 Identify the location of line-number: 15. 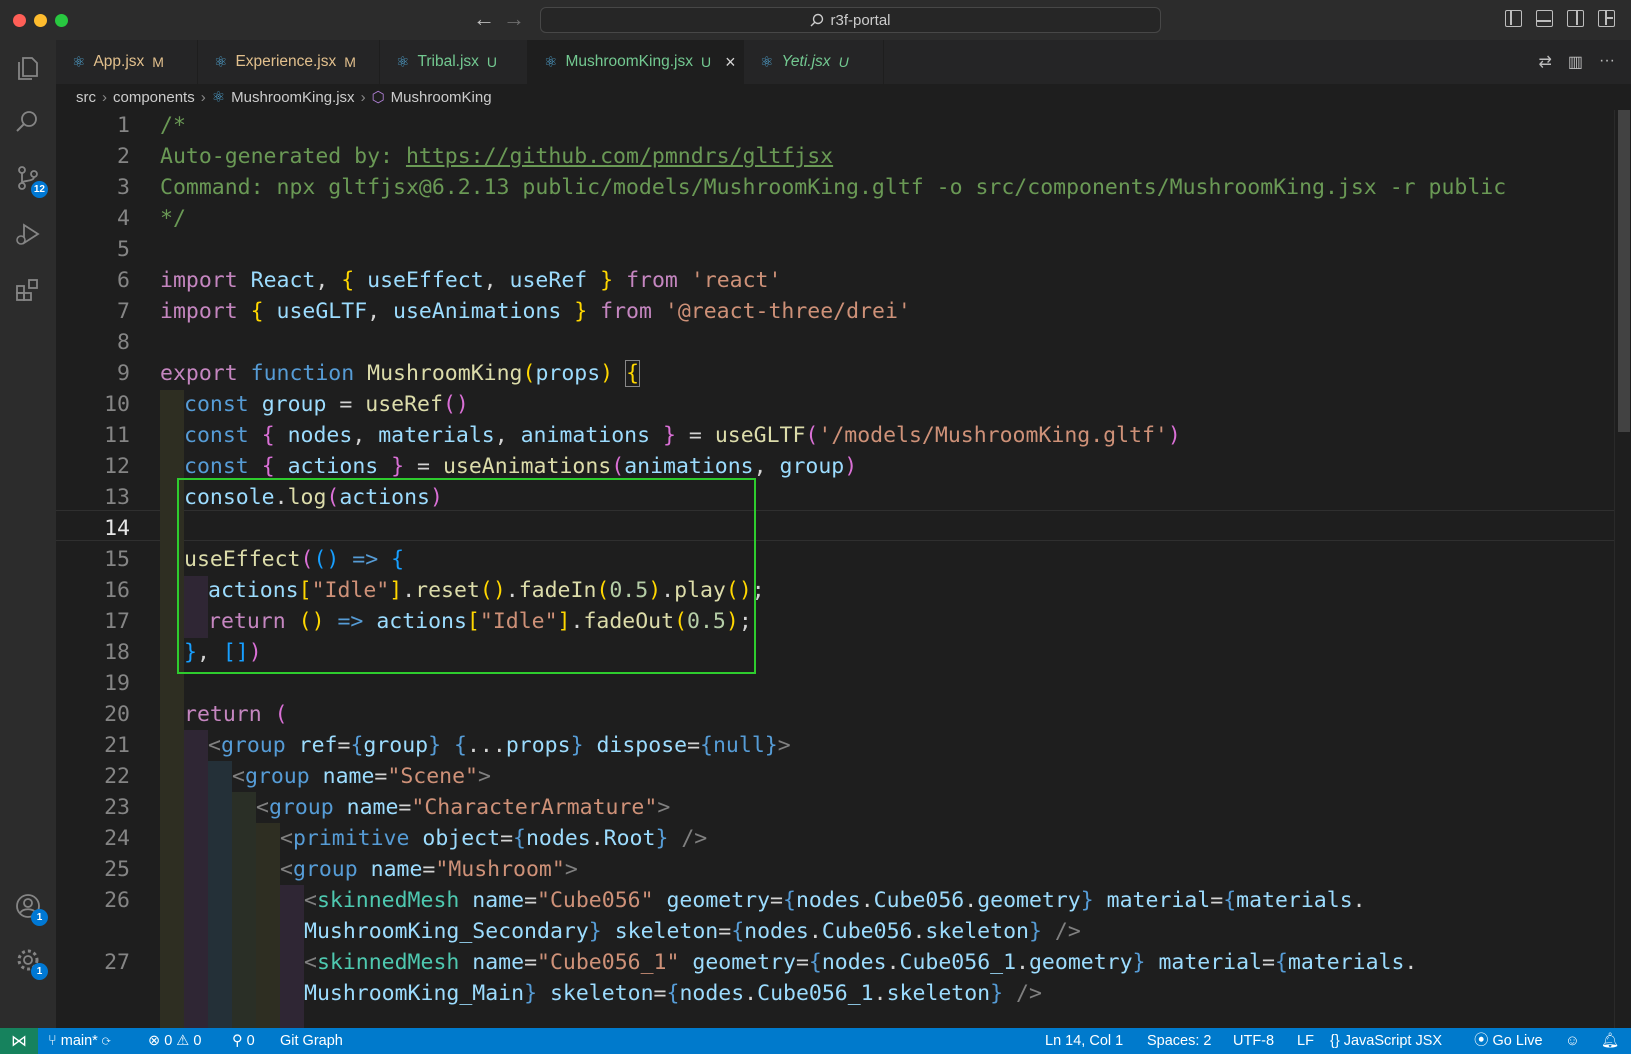
(117, 559).